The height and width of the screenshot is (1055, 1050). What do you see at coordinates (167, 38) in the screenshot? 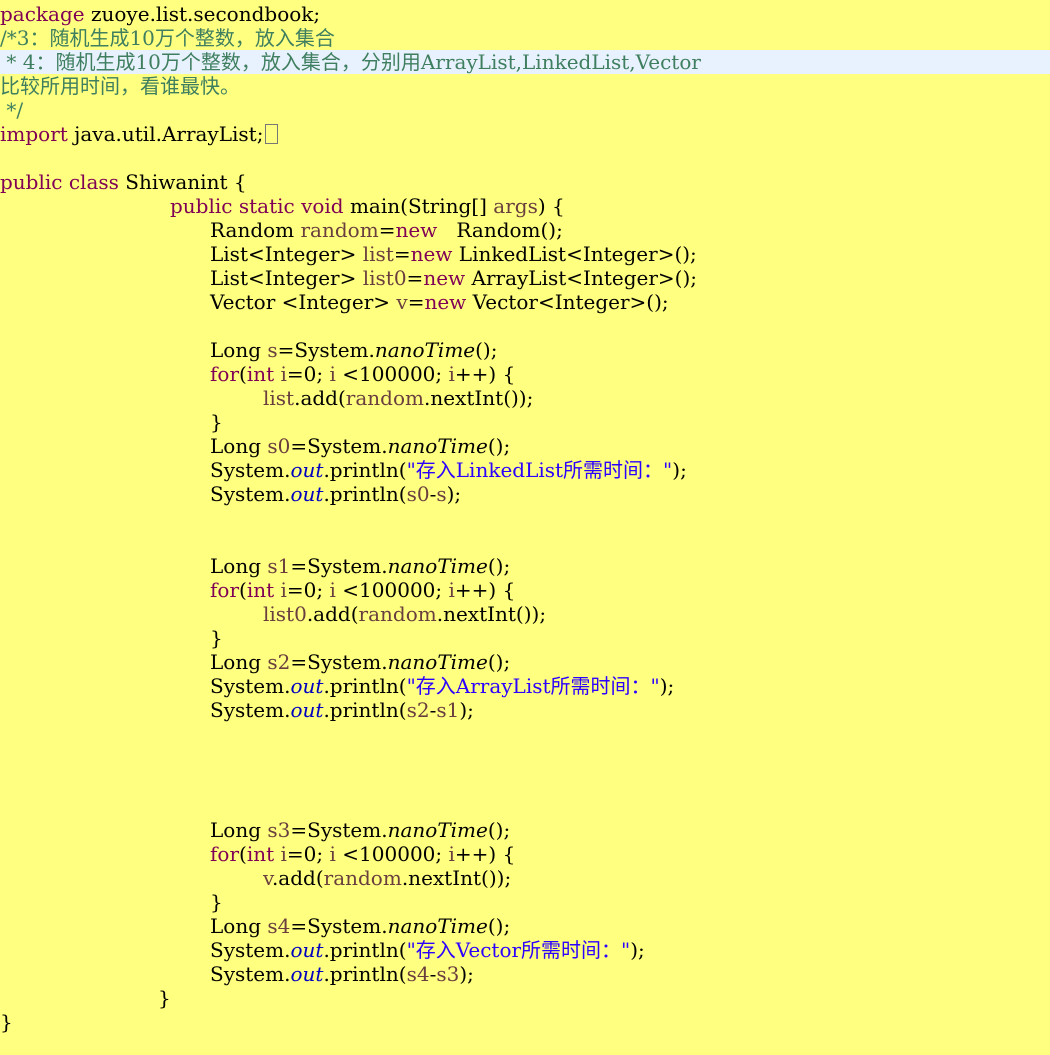
I see `comment-token: /*3：随机生成10万个整数，放入集合` at bounding box center [167, 38].